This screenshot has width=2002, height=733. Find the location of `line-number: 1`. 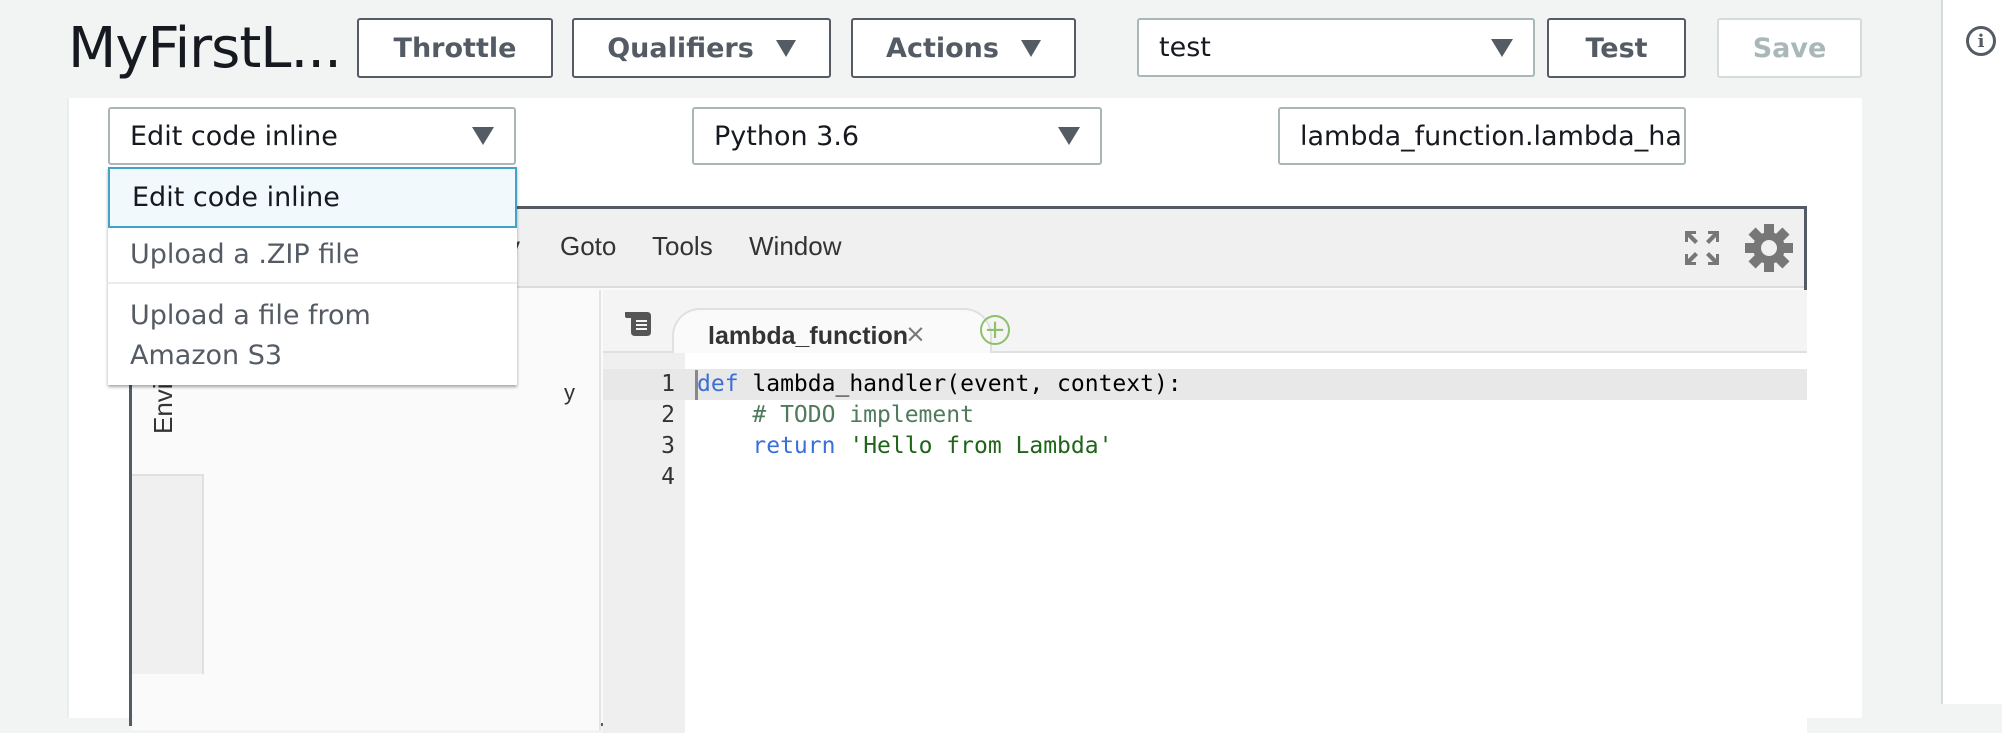

line-number: 1 is located at coordinates (668, 384).